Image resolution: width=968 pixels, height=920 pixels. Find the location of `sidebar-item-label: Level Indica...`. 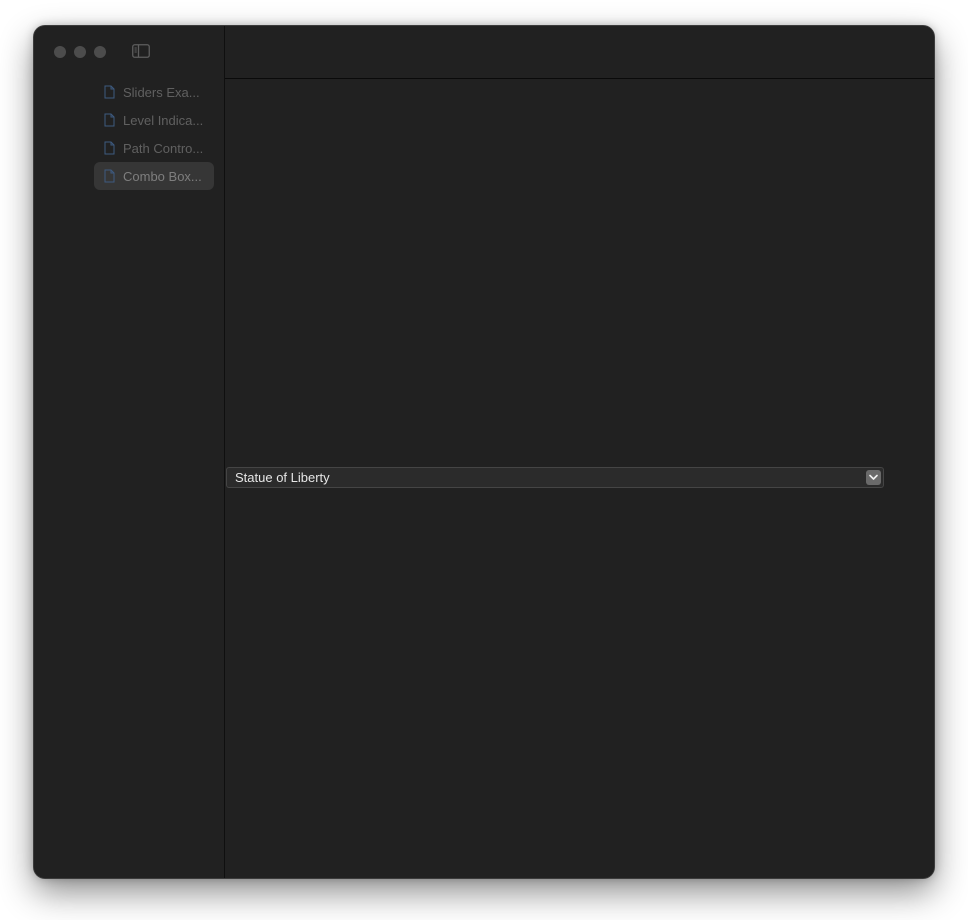

sidebar-item-label: Level Indica... is located at coordinates (163, 120).